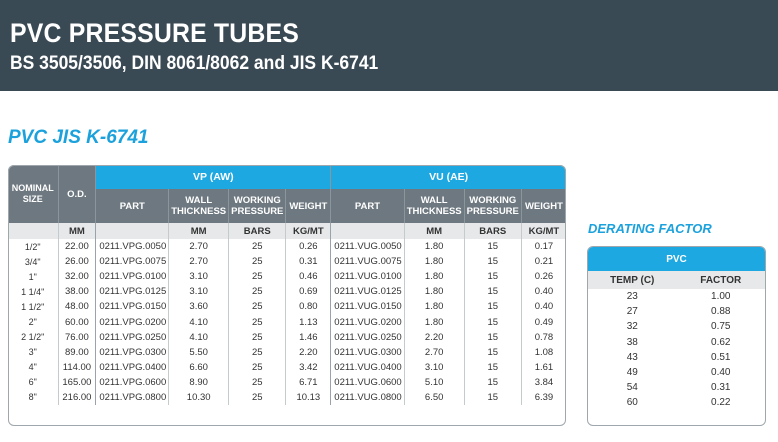 This screenshot has width=778, height=442. What do you see at coordinates (721, 327) in the screenshot?
I see `cell-factor: 0.75` at bounding box center [721, 327].